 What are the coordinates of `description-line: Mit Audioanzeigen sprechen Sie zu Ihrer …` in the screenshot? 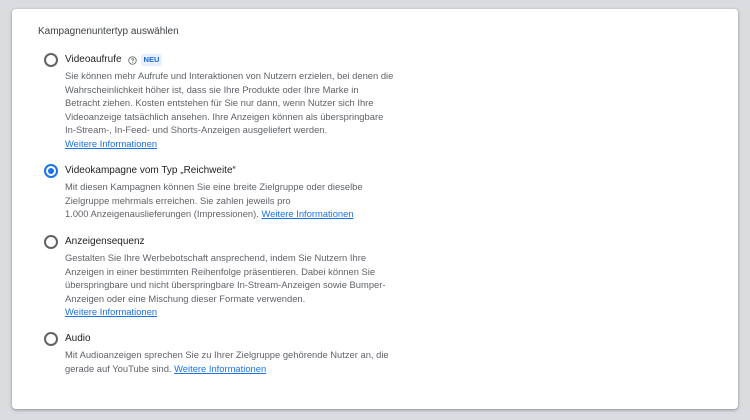 It's located at (227, 354).